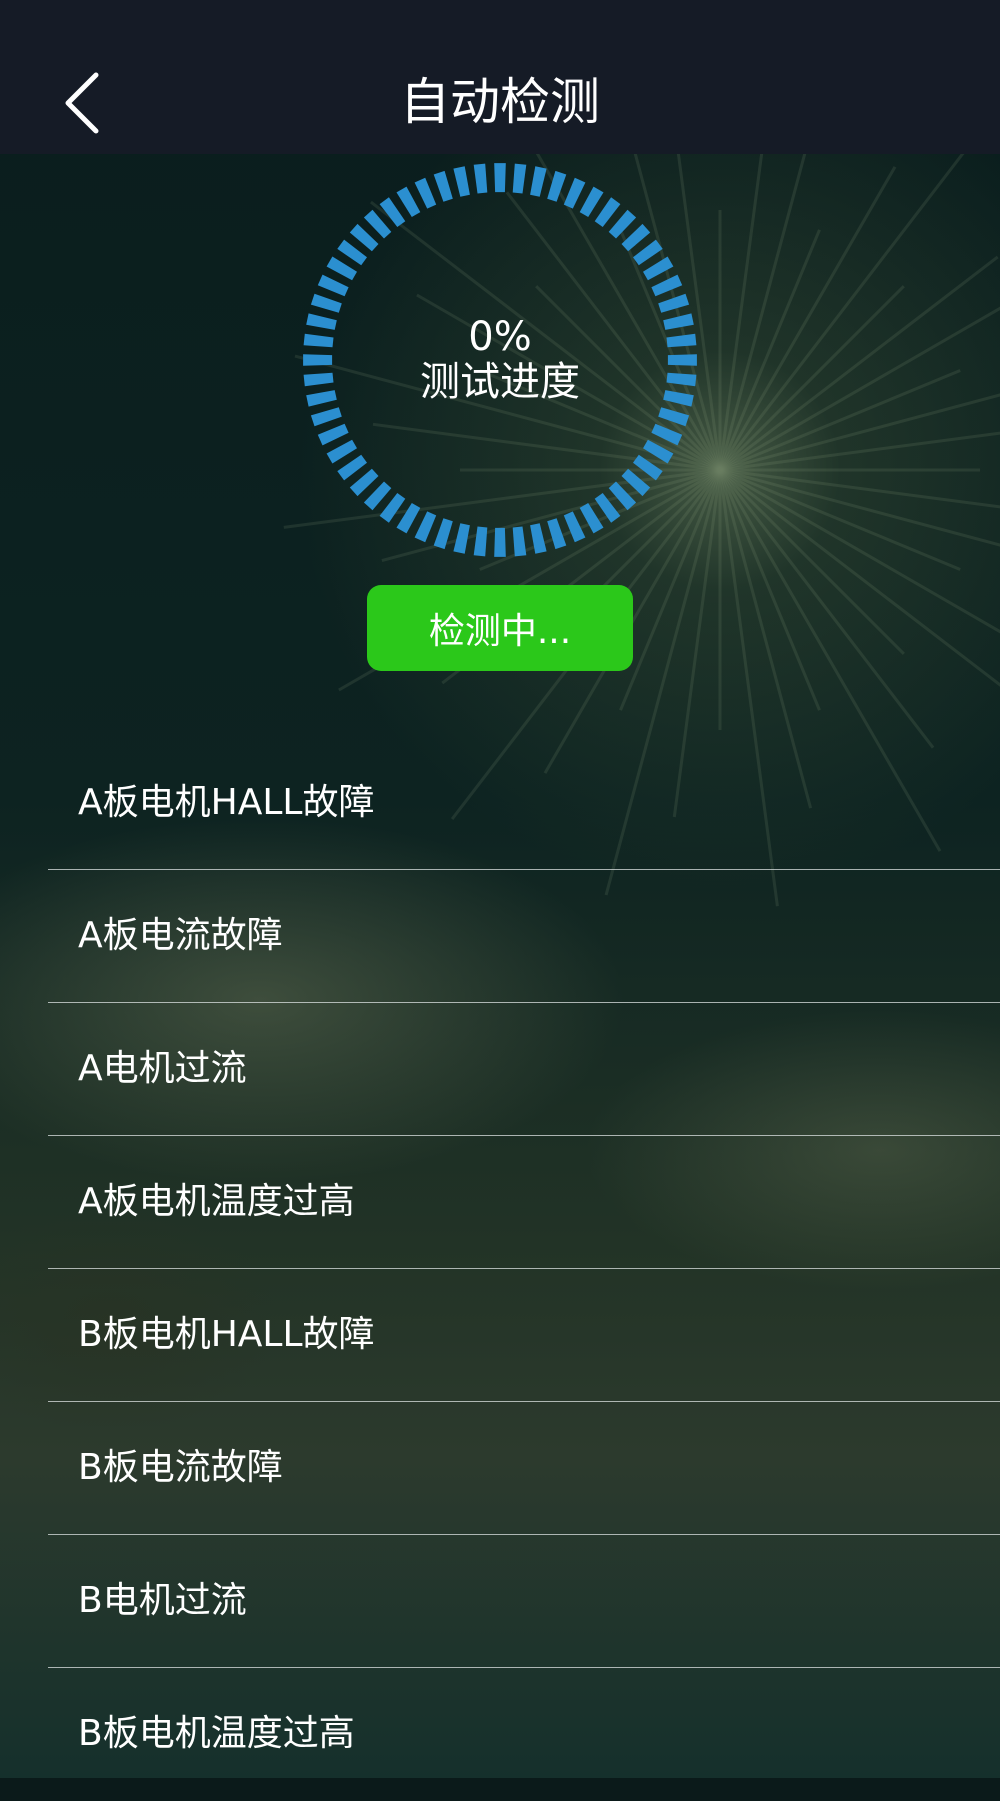 The image size is (1000, 1801). What do you see at coordinates (500, 1734) in the screenshot?
I see `fault-list-item: B板电机温度过高` at bounding box center [500, 1734].